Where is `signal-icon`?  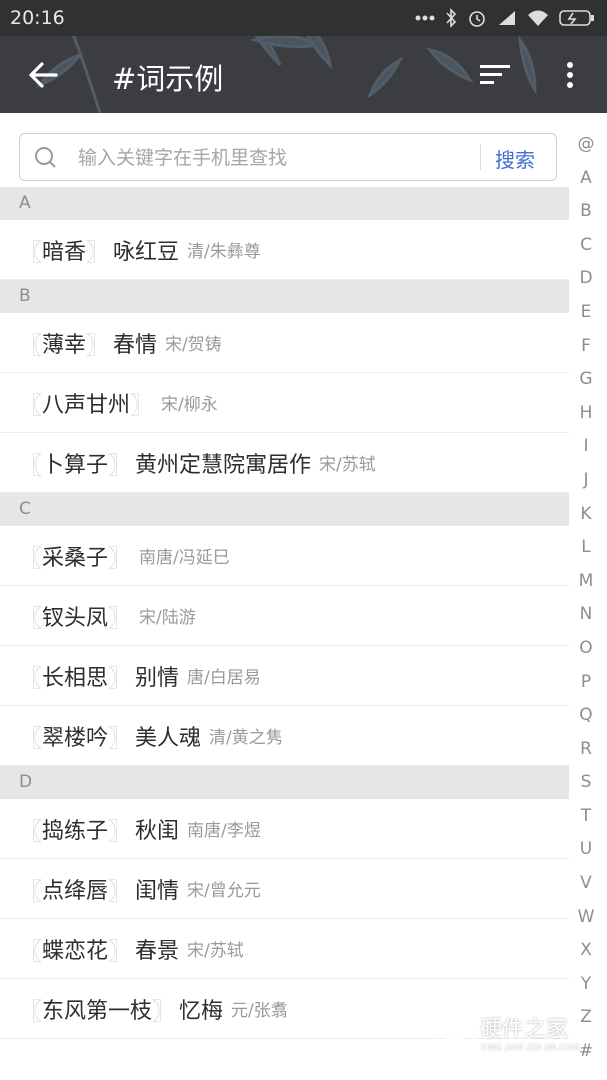
signal-icon is located at coordinates (507, 18).